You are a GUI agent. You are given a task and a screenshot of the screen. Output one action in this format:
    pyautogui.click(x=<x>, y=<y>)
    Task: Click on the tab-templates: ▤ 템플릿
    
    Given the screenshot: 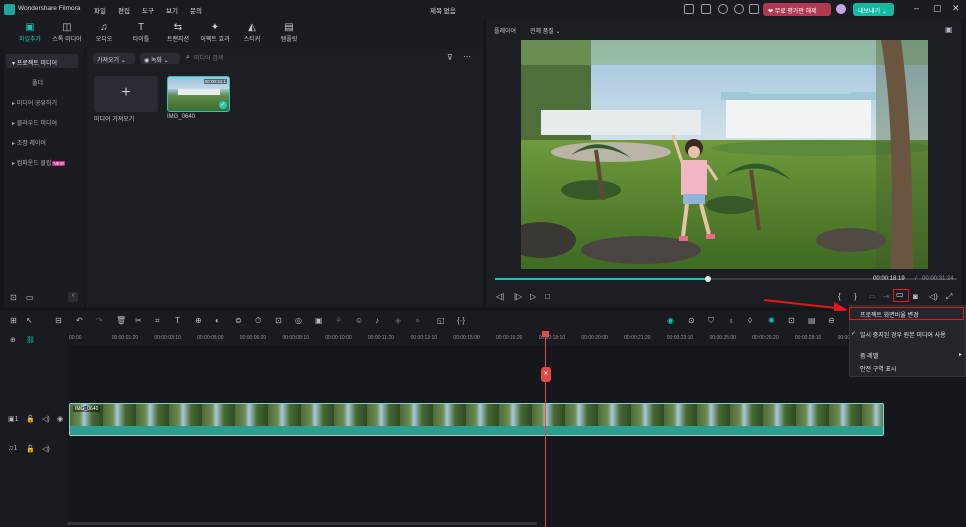 What is the action you would take?
    pyautogui.click(x=289, y=32)
    